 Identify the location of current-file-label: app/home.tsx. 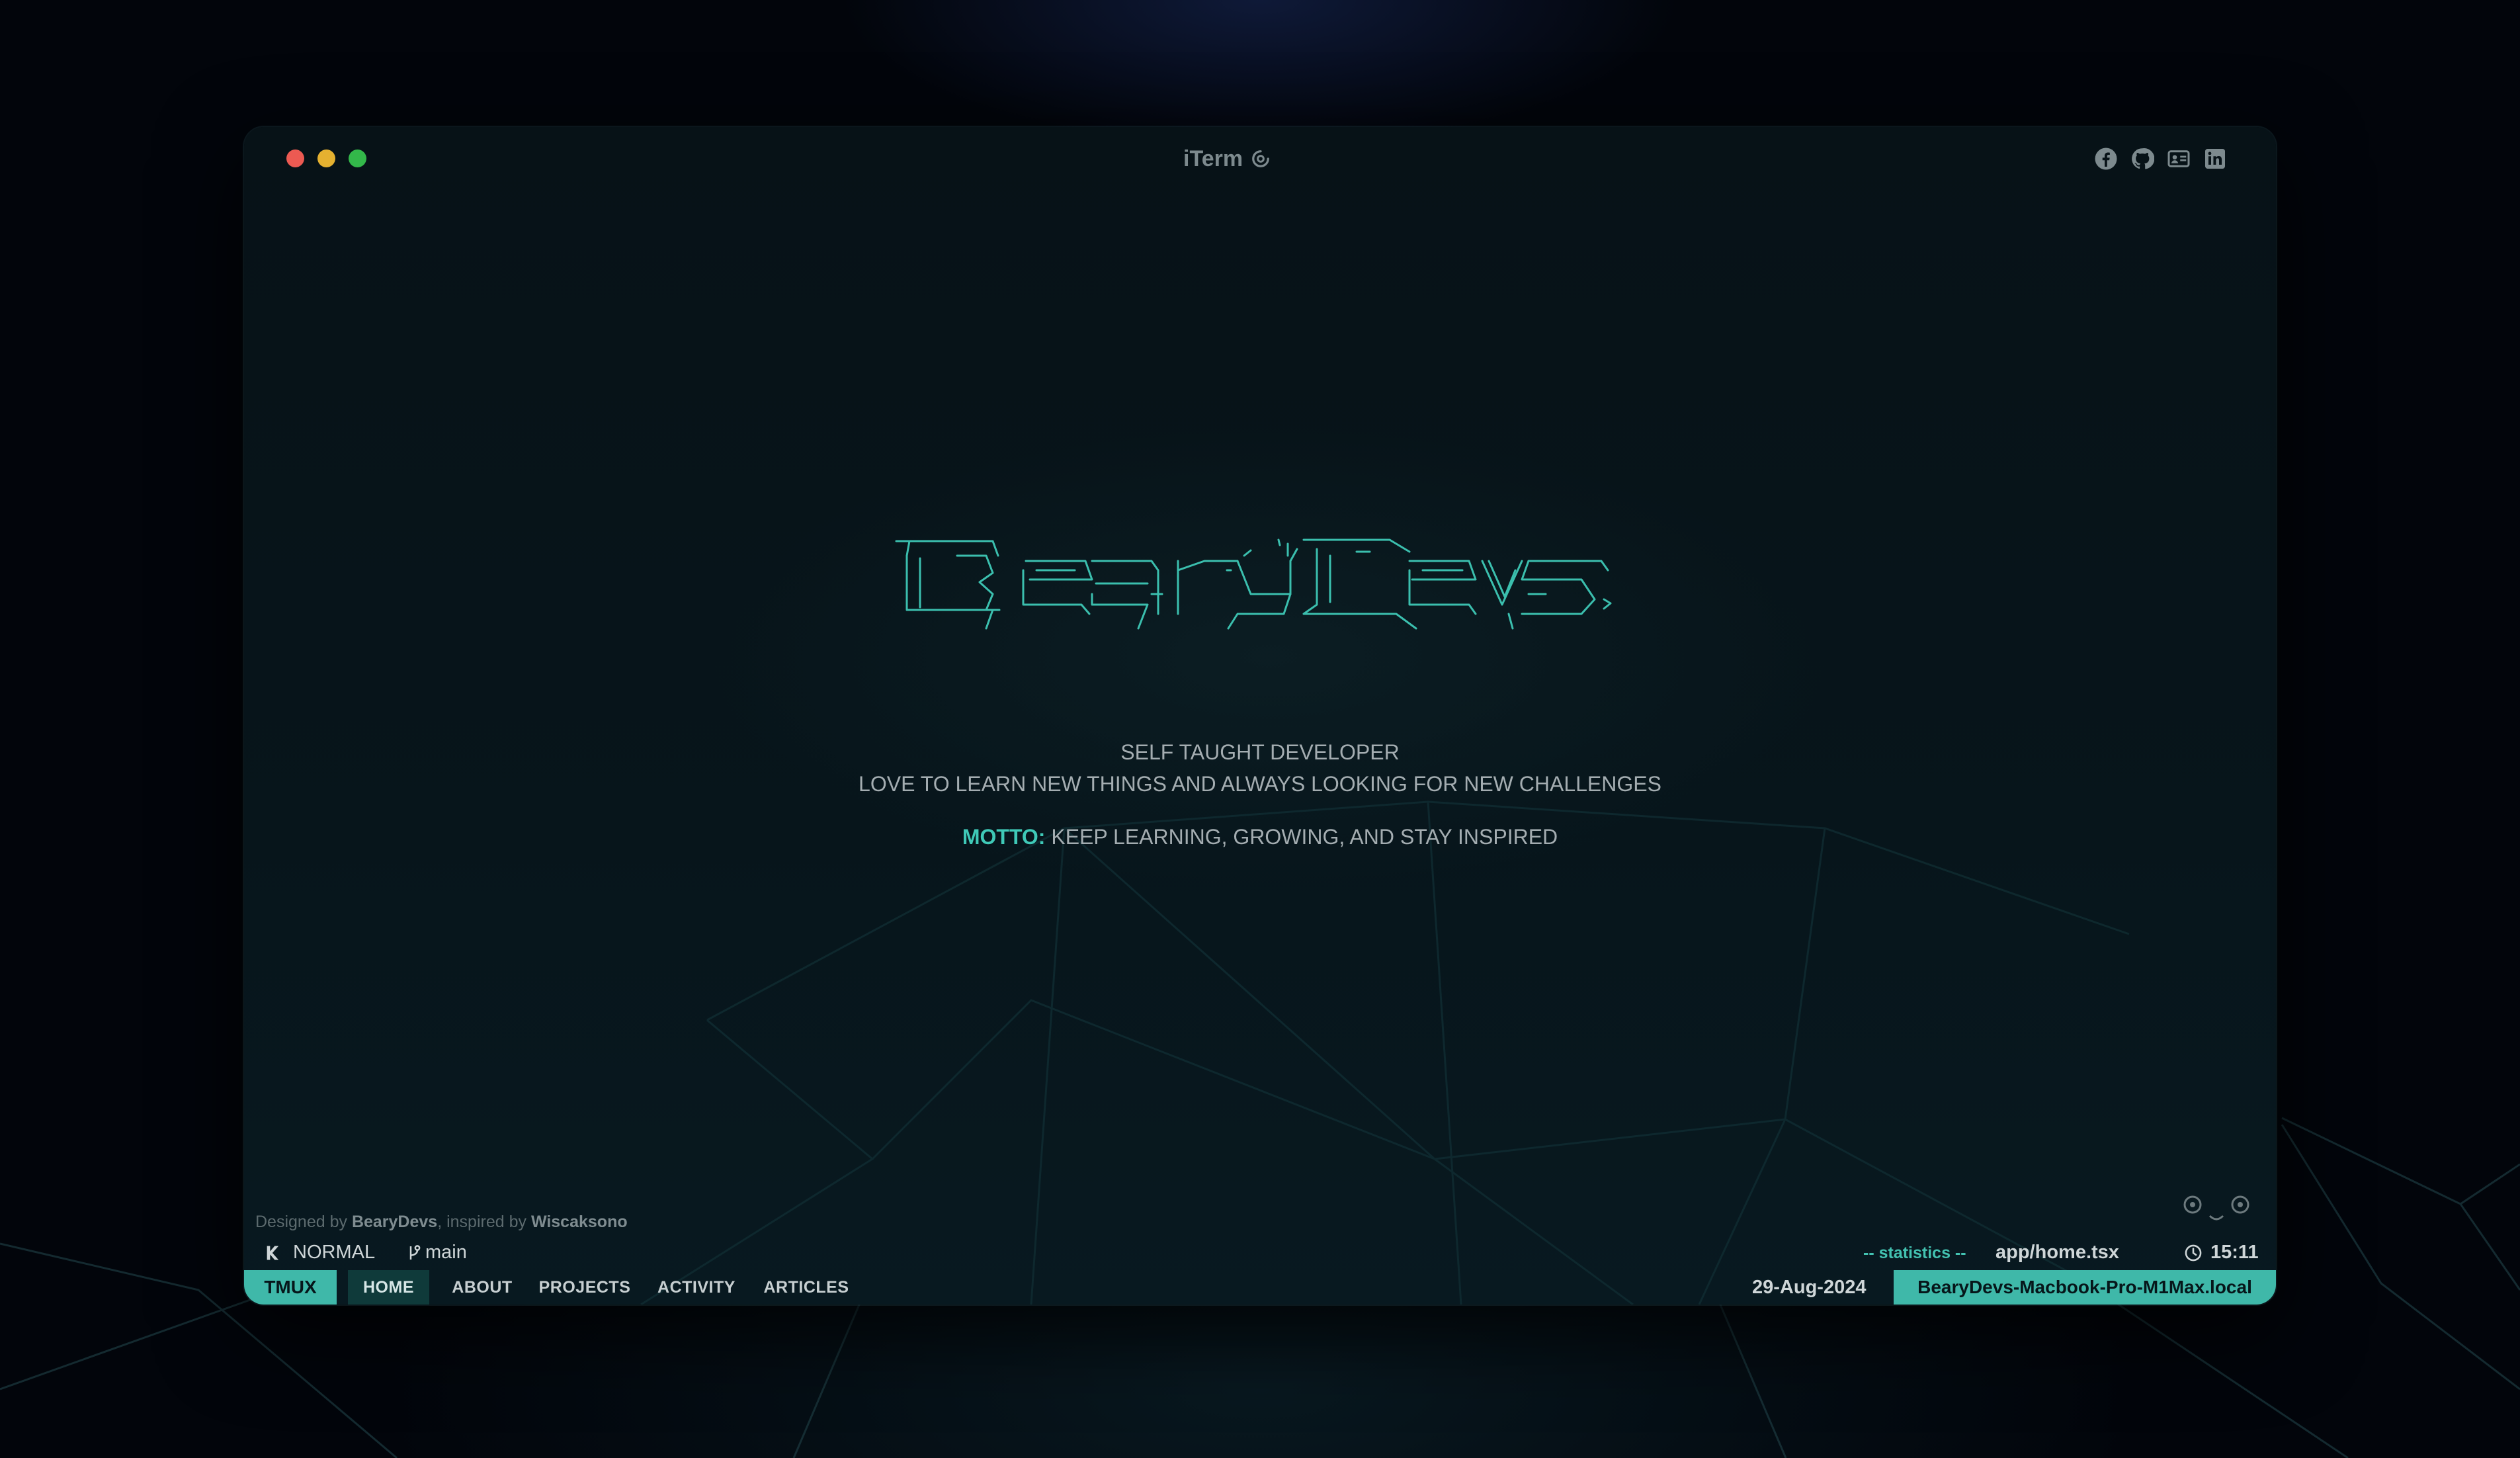
(2057, 1252).